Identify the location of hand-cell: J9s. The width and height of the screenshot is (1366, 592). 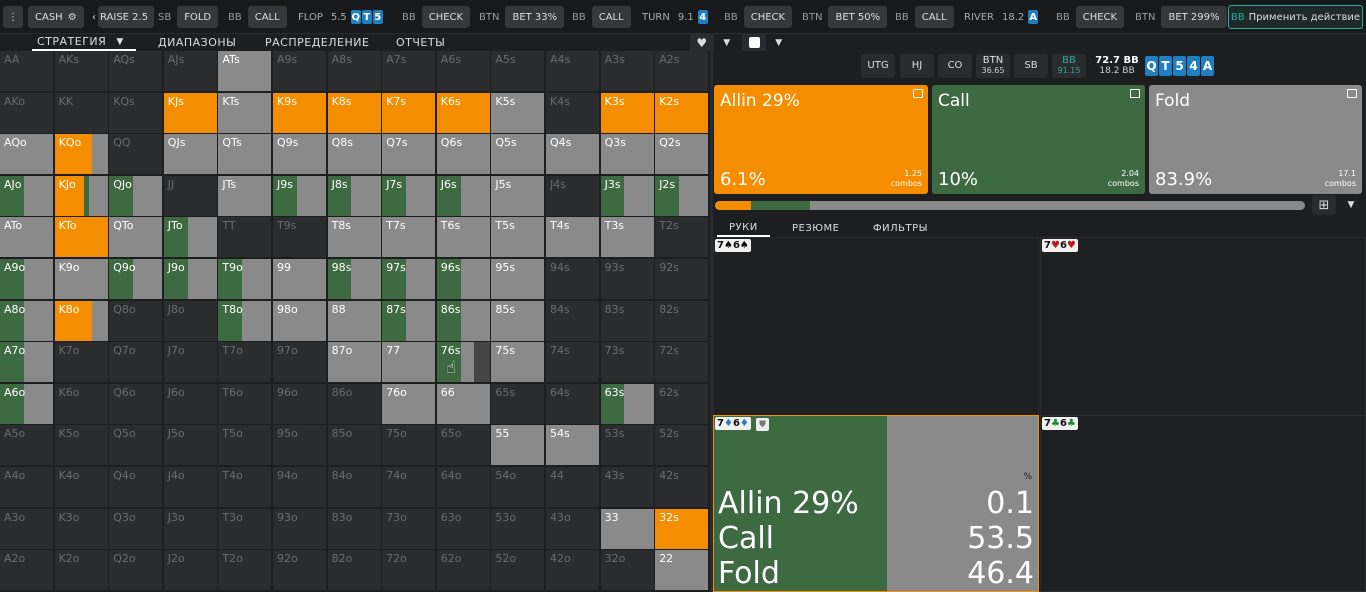
(300, 196).